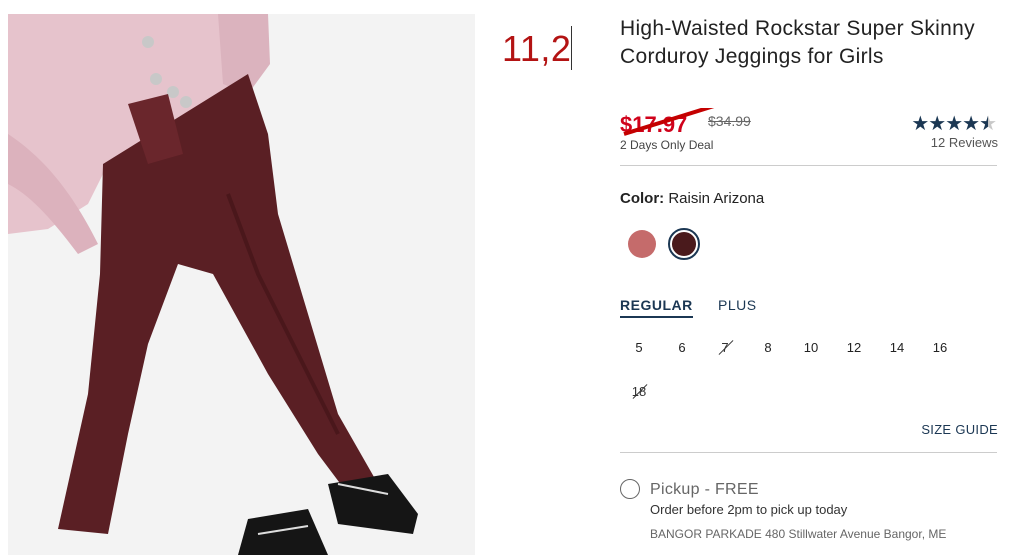 The width and height of the screenshot is (1031, 555). Describe the element at coordinates (854, 348) in the screenshot. I see `size-option: 12` at that location.